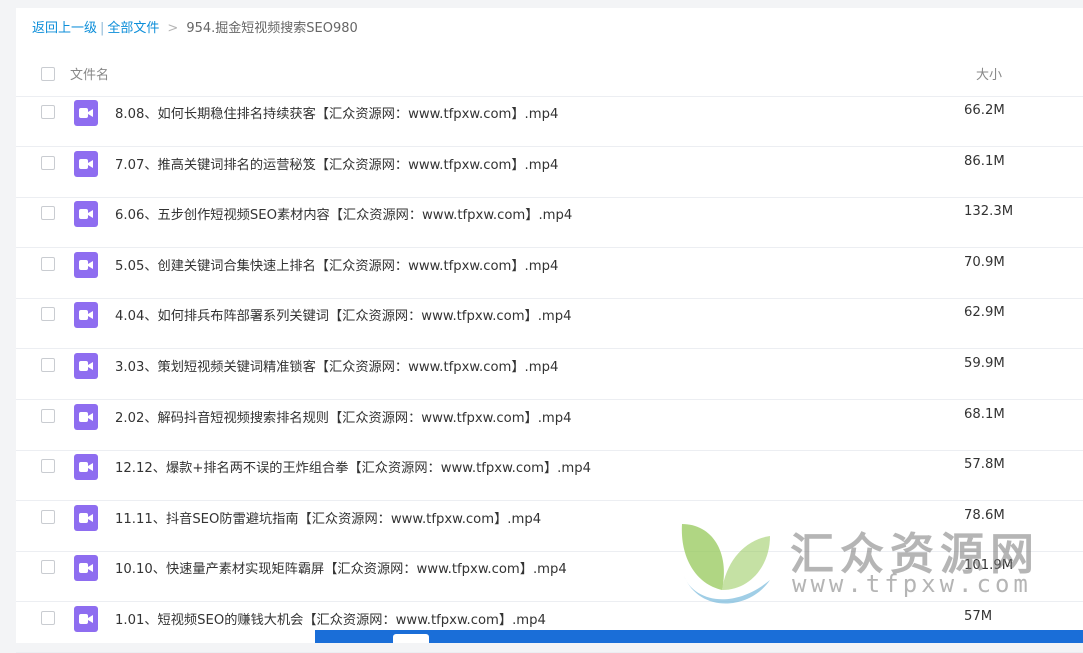 The image size is (1083, 653). What do you see at coordinates (984, 363) in the screenshot?
I see `file-size: 59.9M` at bounding box center [984, 363].